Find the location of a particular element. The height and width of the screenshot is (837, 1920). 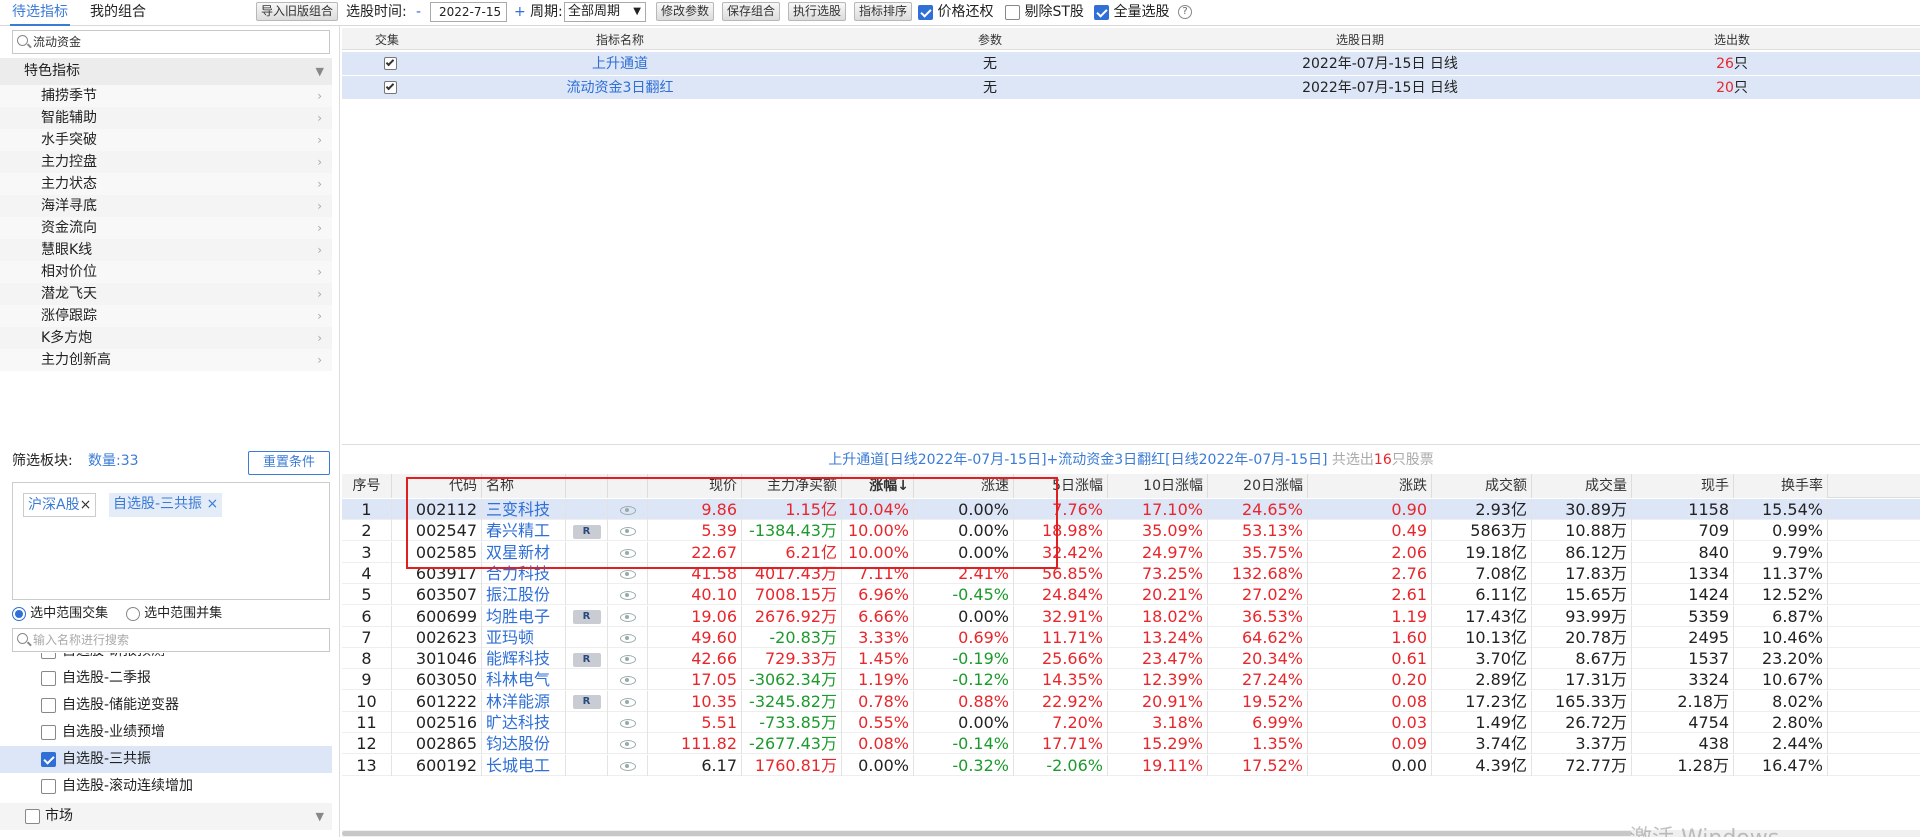

board-list-item: 自选股-滚动连续增加 is located at coordinates (166, 786).